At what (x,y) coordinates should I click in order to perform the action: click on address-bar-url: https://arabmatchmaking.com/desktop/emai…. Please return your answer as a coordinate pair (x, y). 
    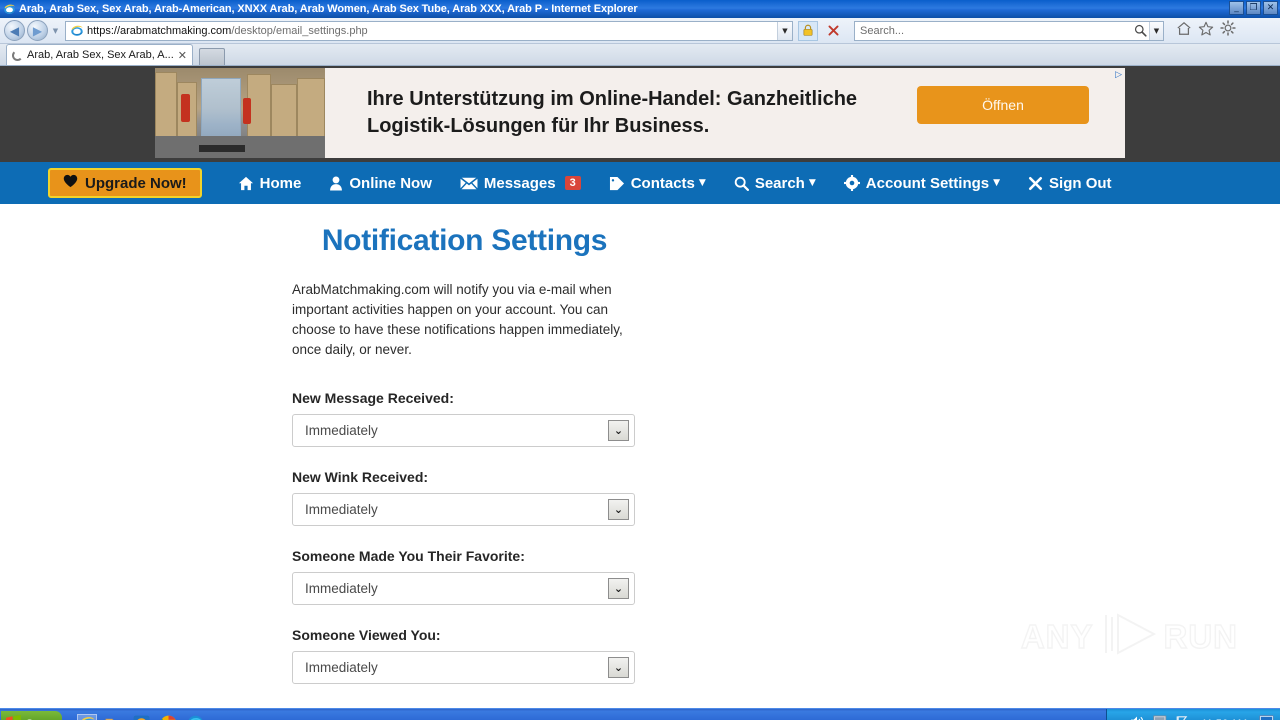
    Looking at the image, I should click on (432, 31).